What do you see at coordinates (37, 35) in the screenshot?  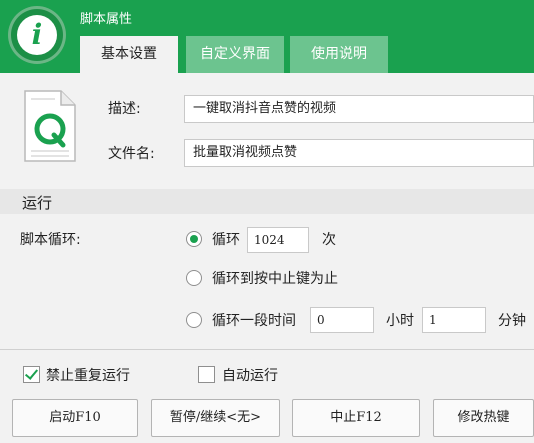 I see `info-icon: i` at bounding box center [37, 35].